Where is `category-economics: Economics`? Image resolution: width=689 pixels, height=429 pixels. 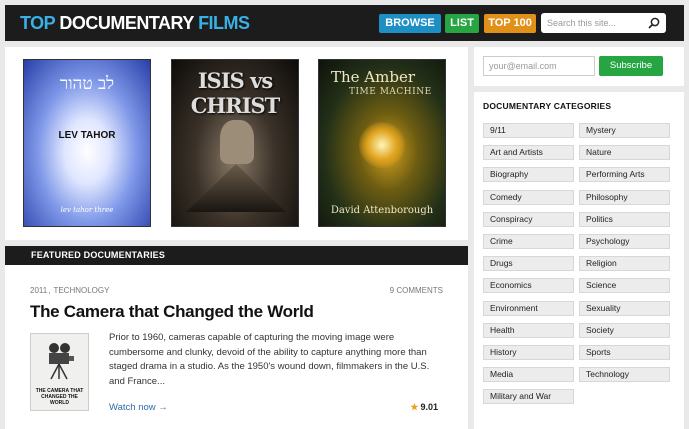 category-economics: Economics is located at coordinates (528, 286).